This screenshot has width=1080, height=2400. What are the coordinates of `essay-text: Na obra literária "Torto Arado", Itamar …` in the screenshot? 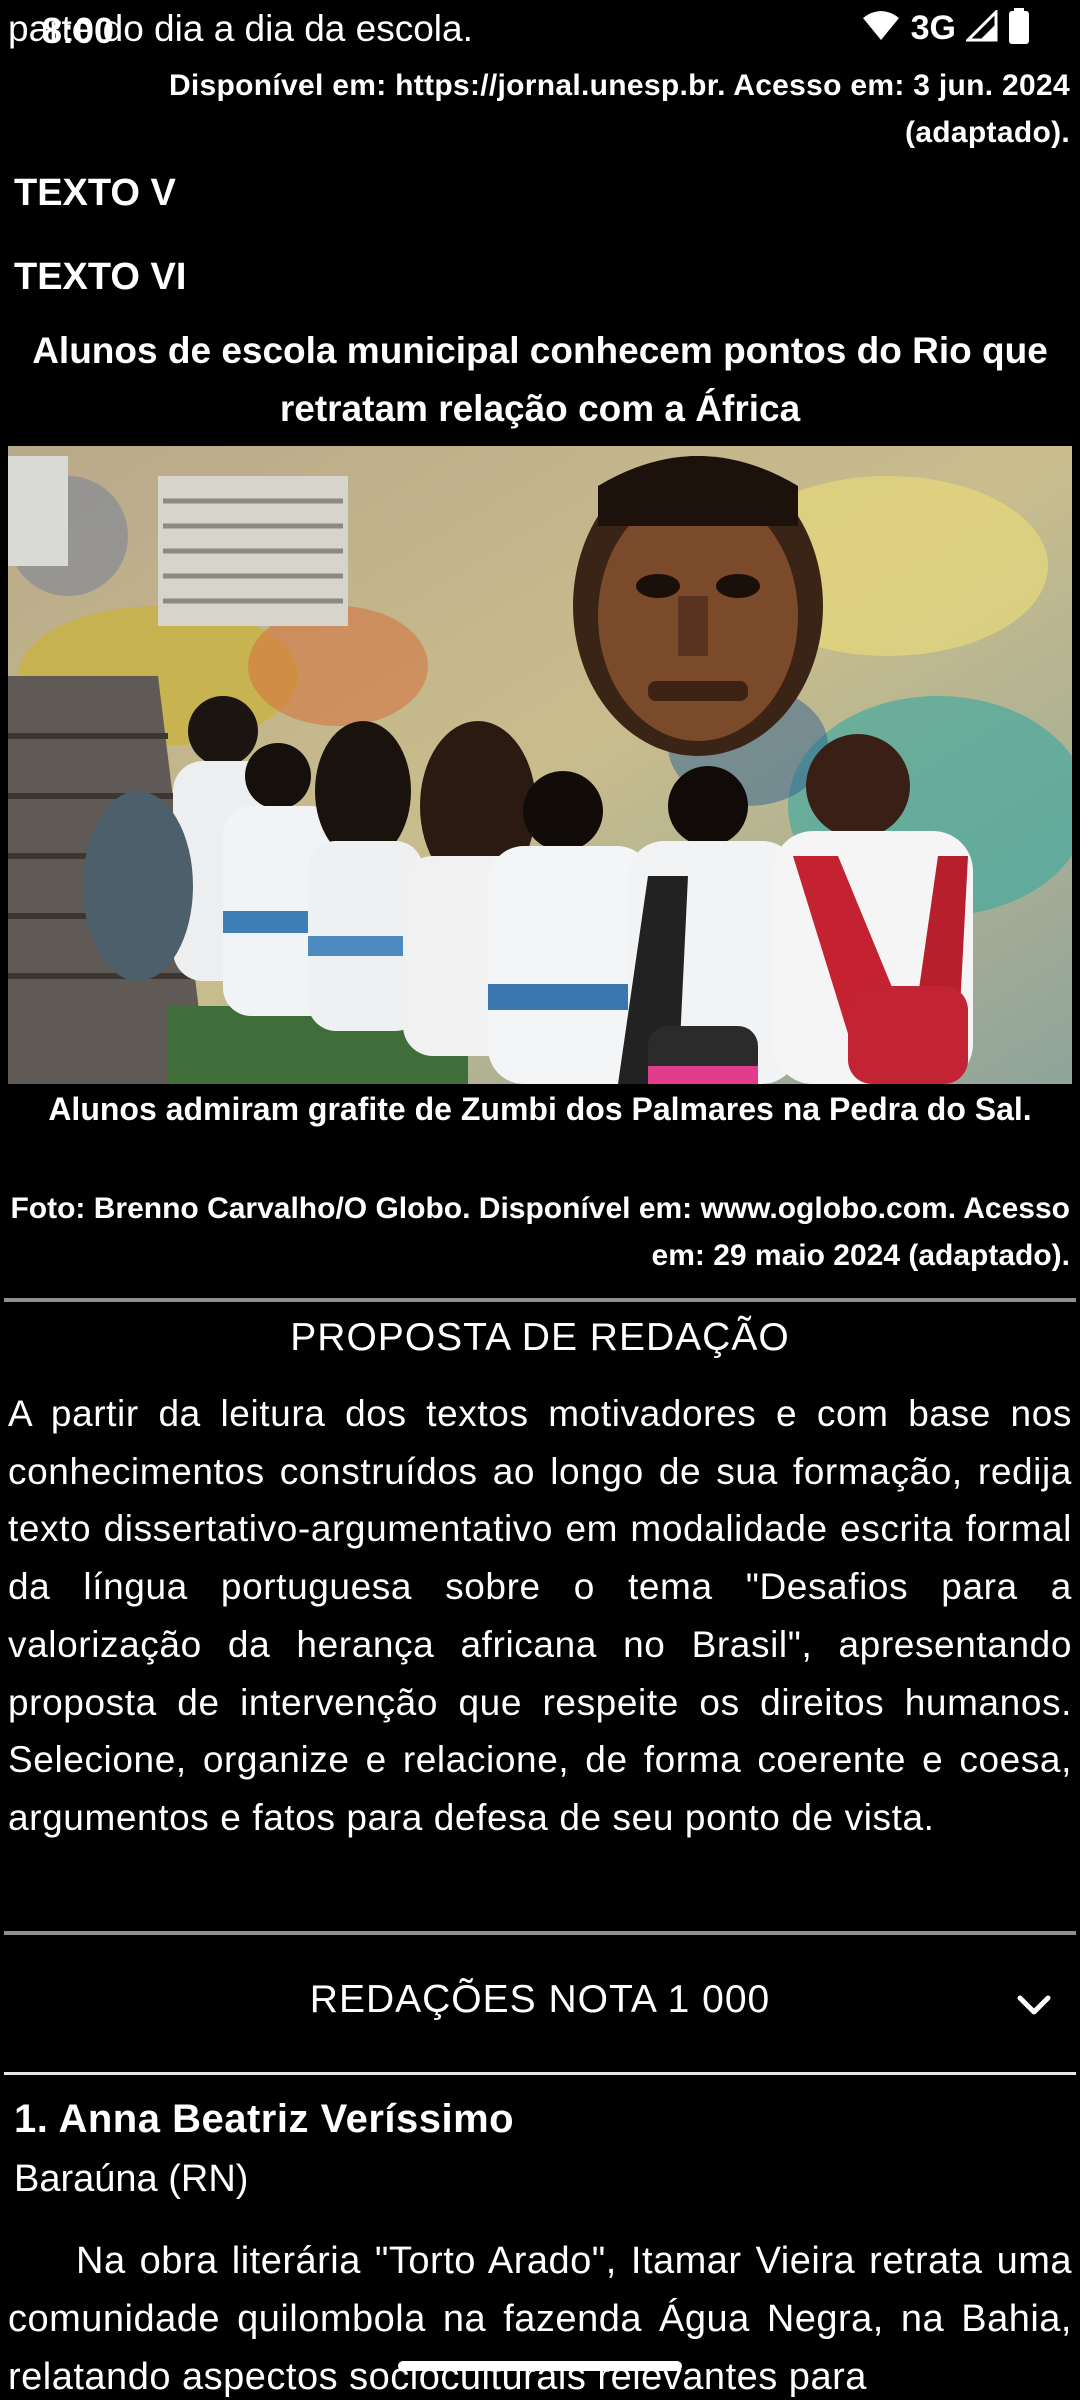 It's located at (540, 2319).